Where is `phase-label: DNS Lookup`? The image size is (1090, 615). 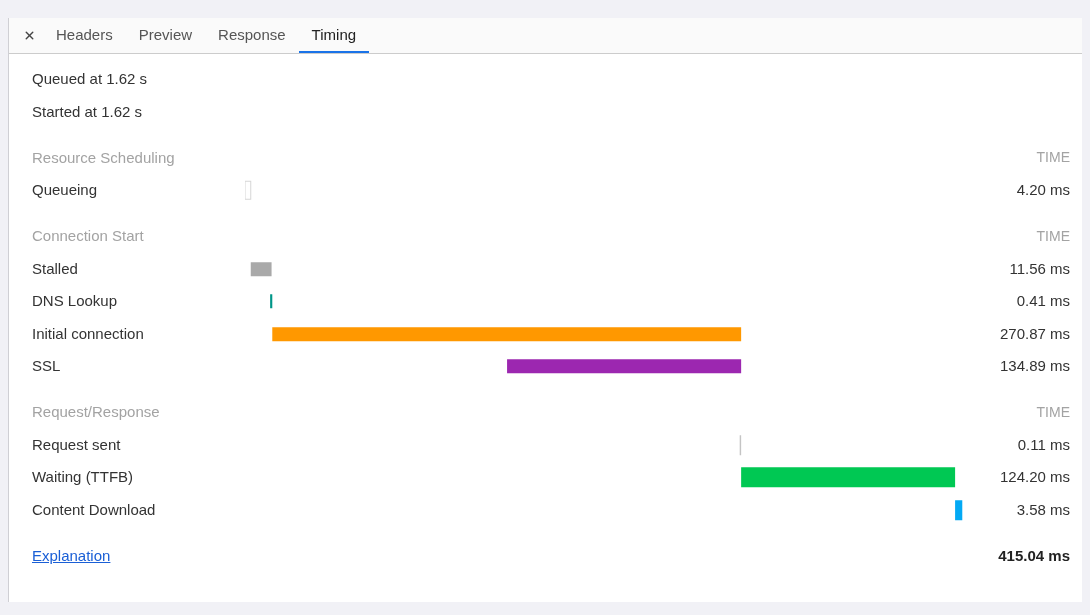 phase-label: DNS Lookup is located at coordinates (75, 300).